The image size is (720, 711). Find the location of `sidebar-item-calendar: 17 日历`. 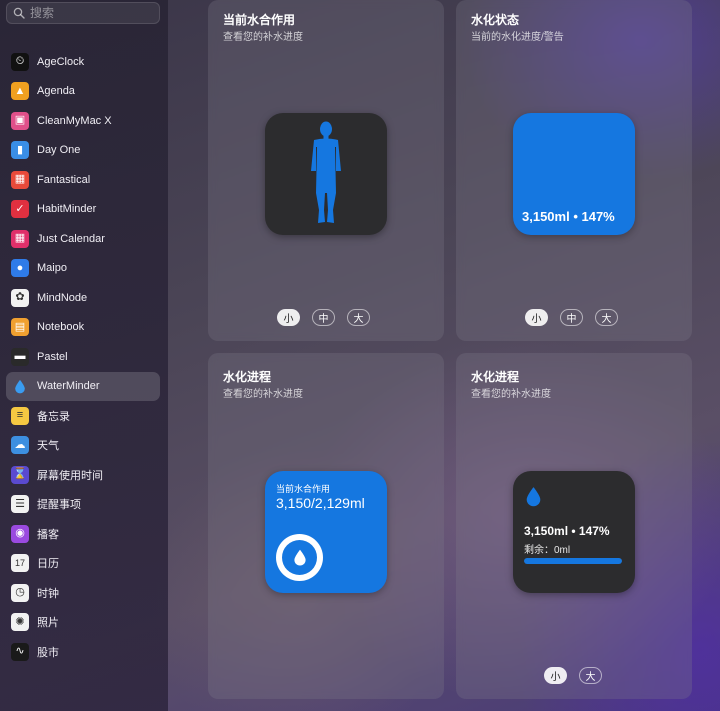

sidebar-item-calendar: 17 日历 is located at coordinates (83, 564).